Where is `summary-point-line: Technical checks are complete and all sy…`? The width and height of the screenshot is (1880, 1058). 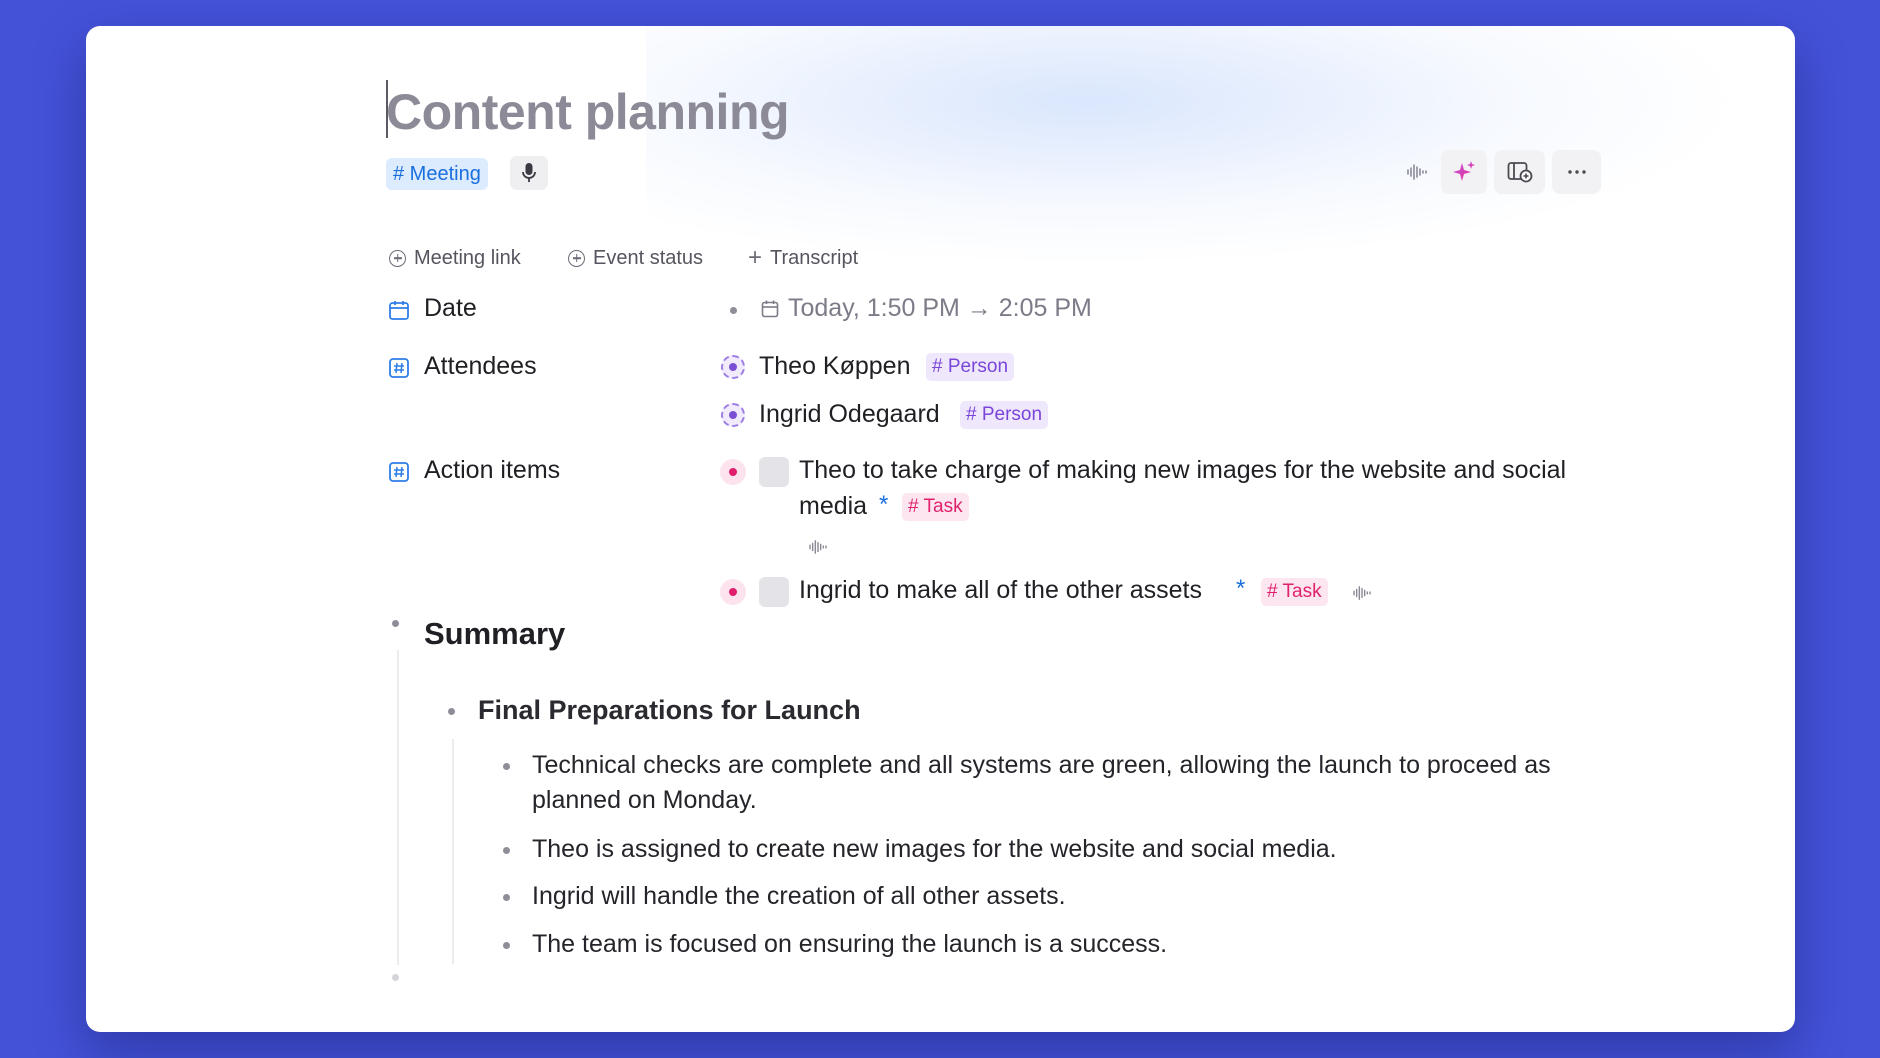
summary-point-line: Technical checks are complete and all sy… is located at coordinates (1041, 765).